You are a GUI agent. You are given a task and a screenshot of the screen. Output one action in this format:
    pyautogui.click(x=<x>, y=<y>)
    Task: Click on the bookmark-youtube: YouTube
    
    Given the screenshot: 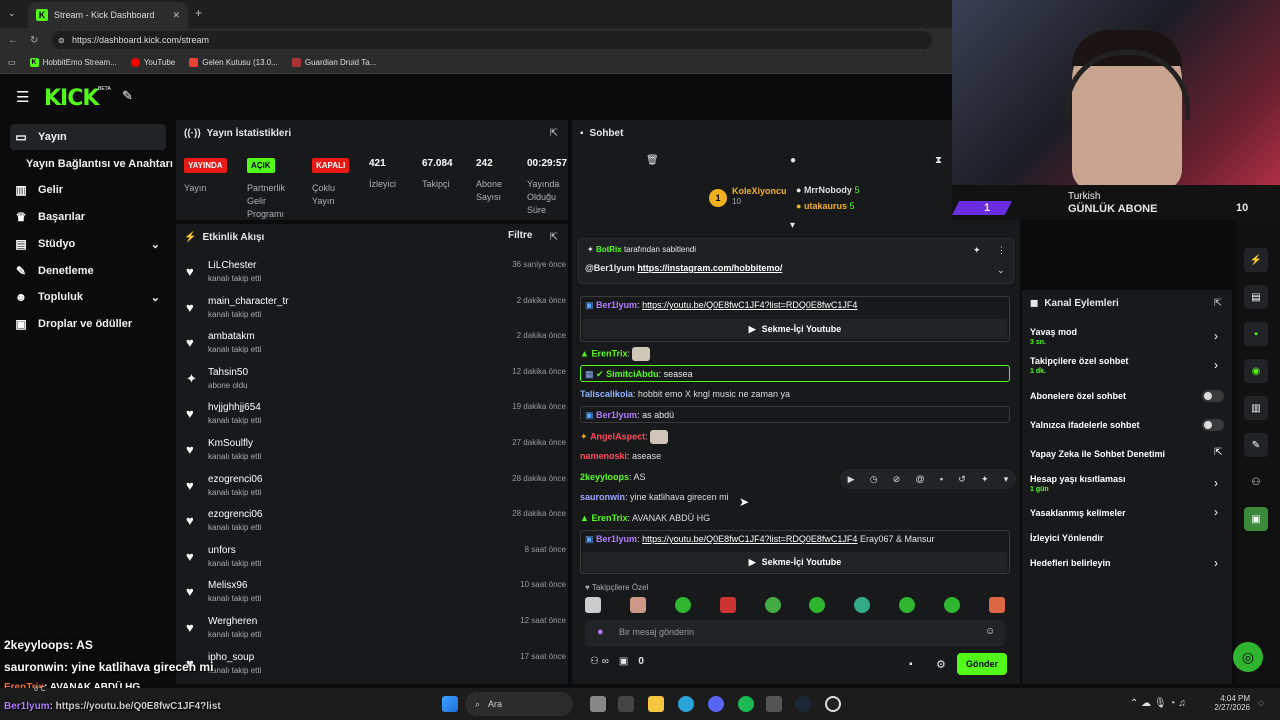 What is the action you would take?
    pyautogui.click(x=152, y=62)
    